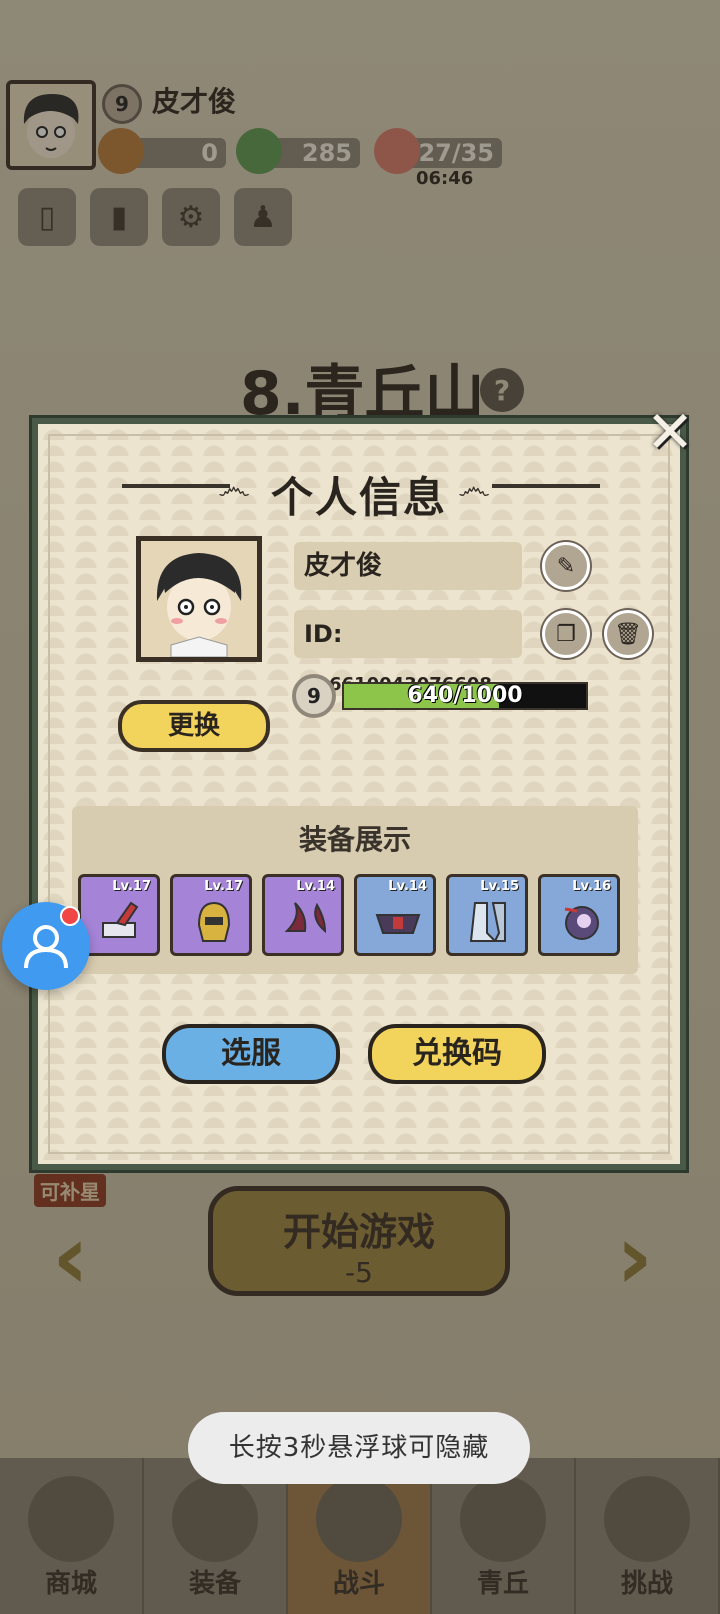 The width and height of the screenshot is (720, 1614). I want to click on player-name-field: 皮才俊, so click(408, 566).